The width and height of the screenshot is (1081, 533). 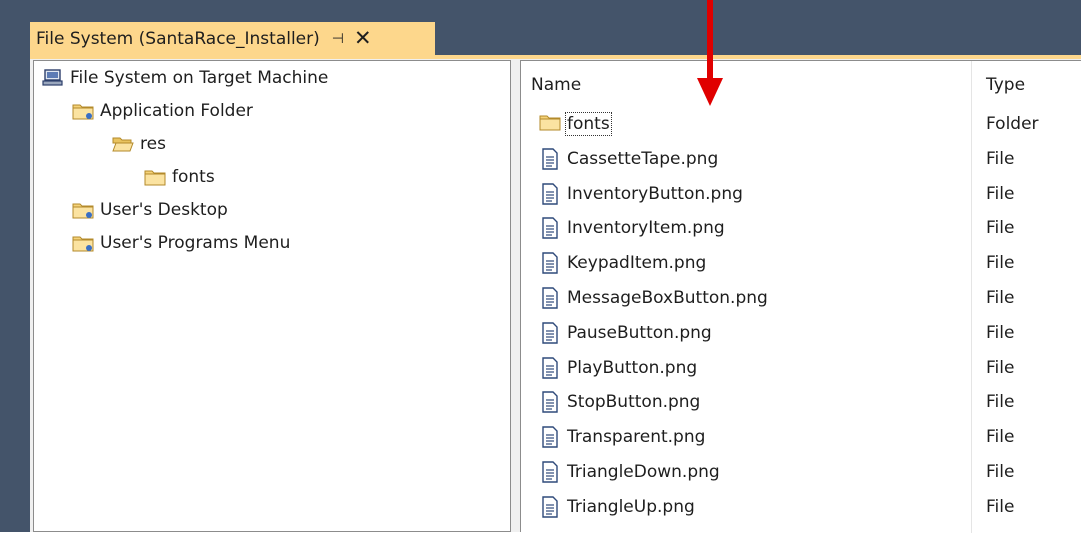 I want to click on tab-title: File System (SantaRace_Installer), so click(x=178, y=38).